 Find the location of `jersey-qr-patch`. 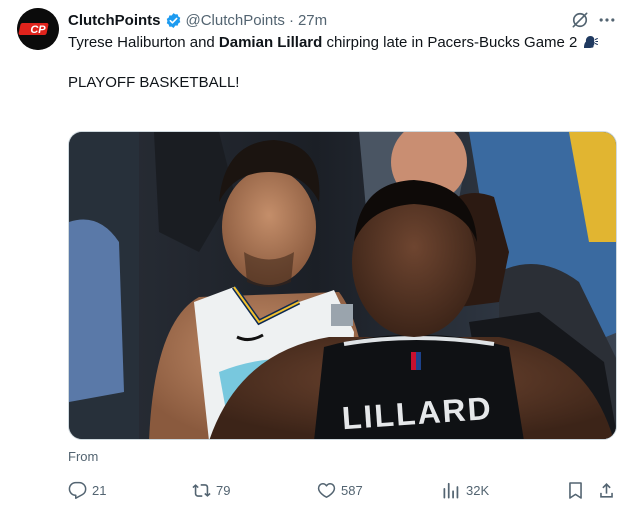

jersey-qr-patch is located at coordinates (342, 315).